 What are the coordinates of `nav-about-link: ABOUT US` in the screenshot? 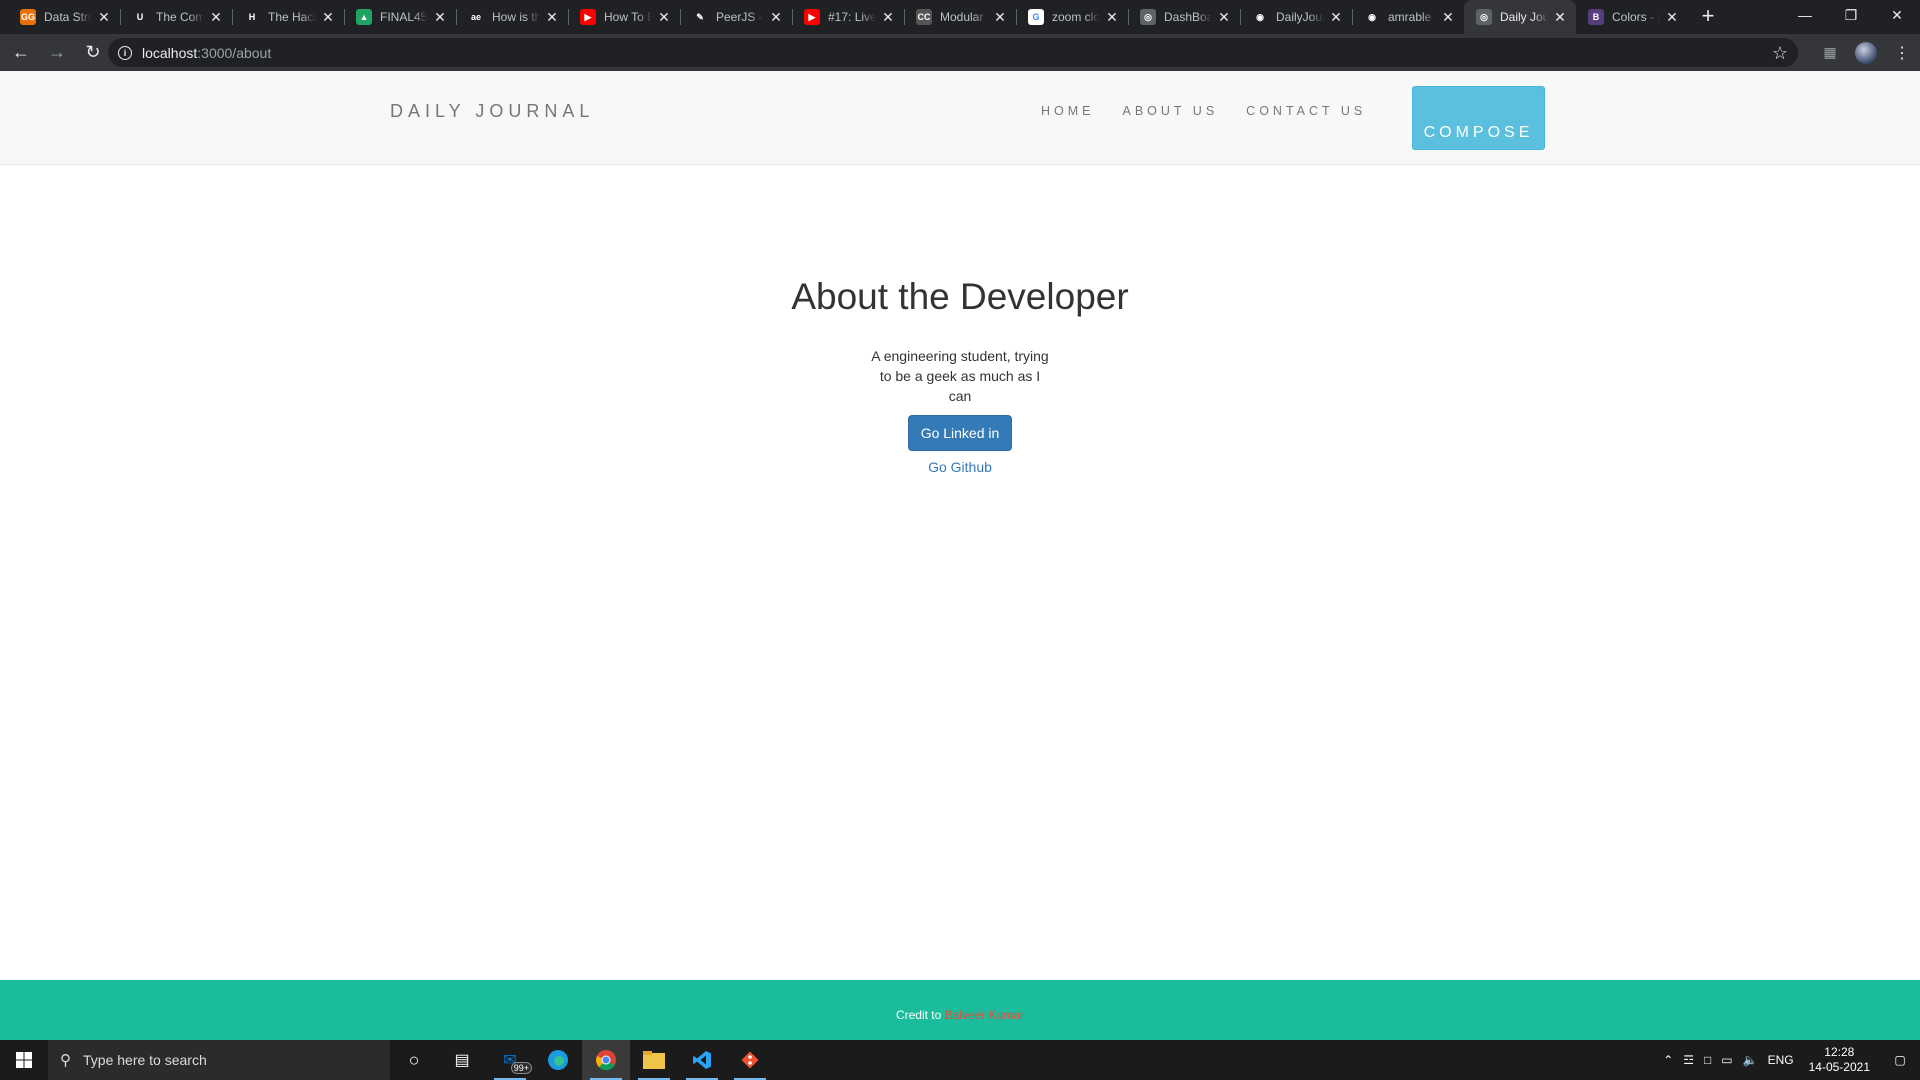 It's located at (1171, 111).